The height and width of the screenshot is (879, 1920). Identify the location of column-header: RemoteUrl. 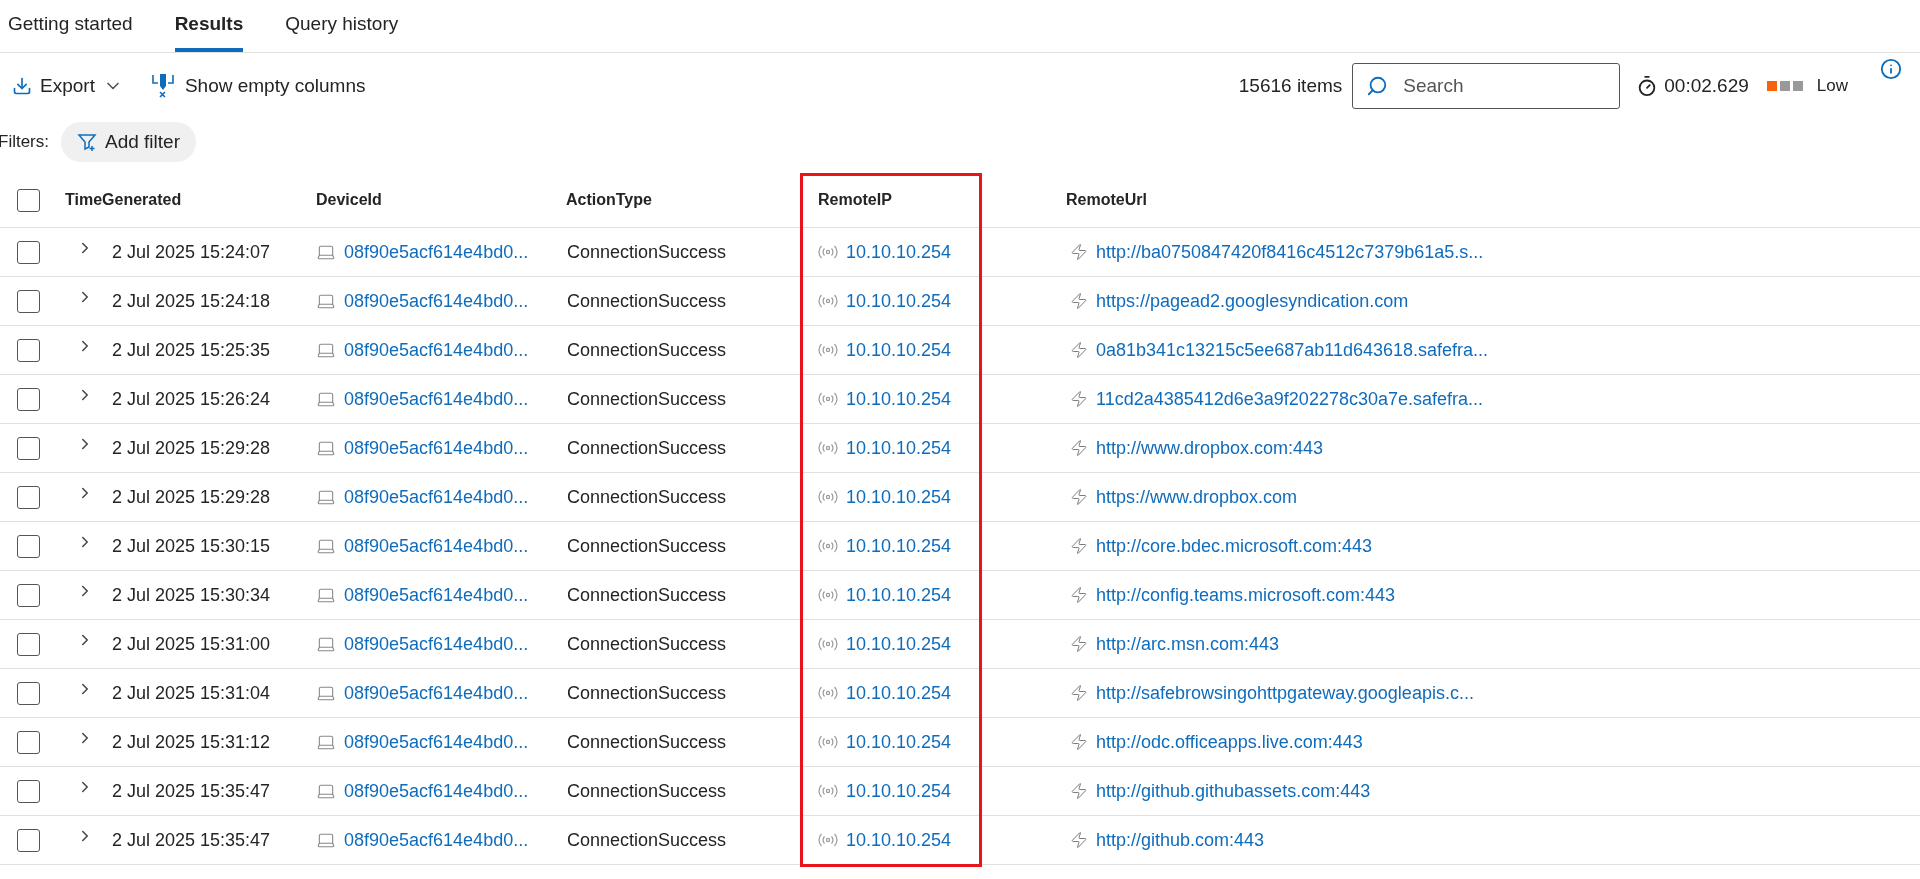
(1490, 200).